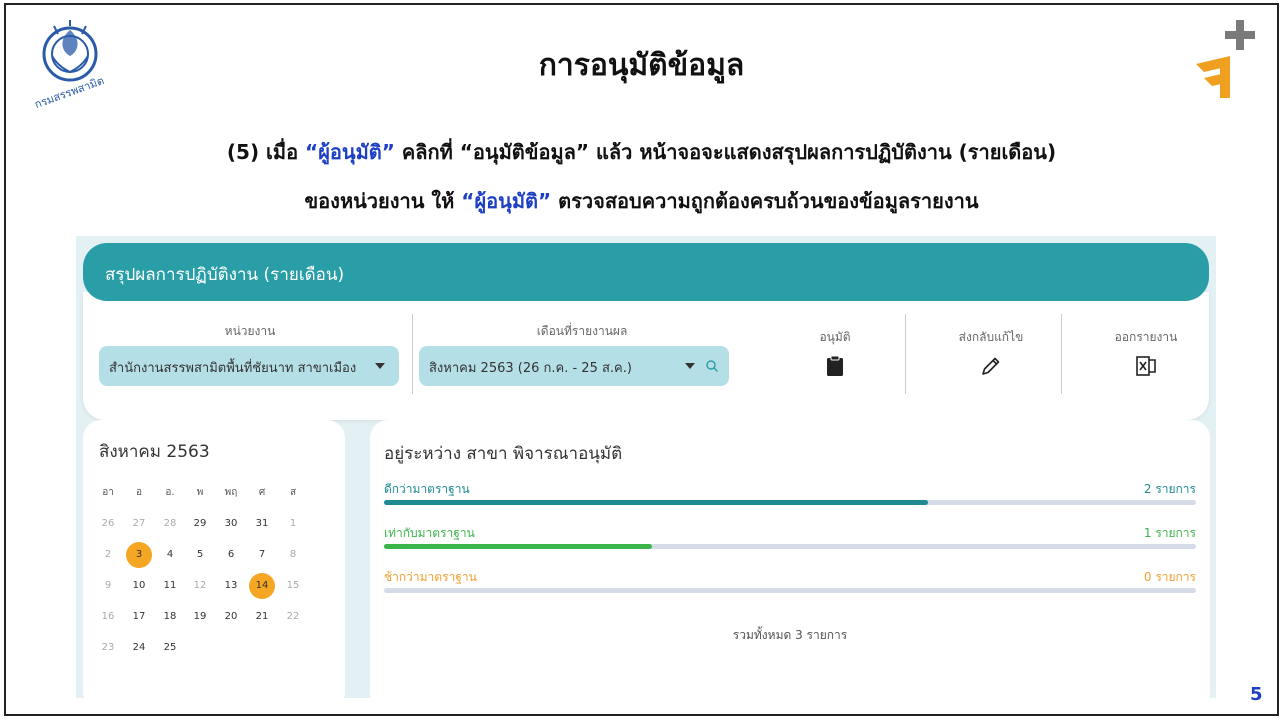 This screenshot has width=1283, height=720. I want to click on page-number: 5, so click(1256, 694).